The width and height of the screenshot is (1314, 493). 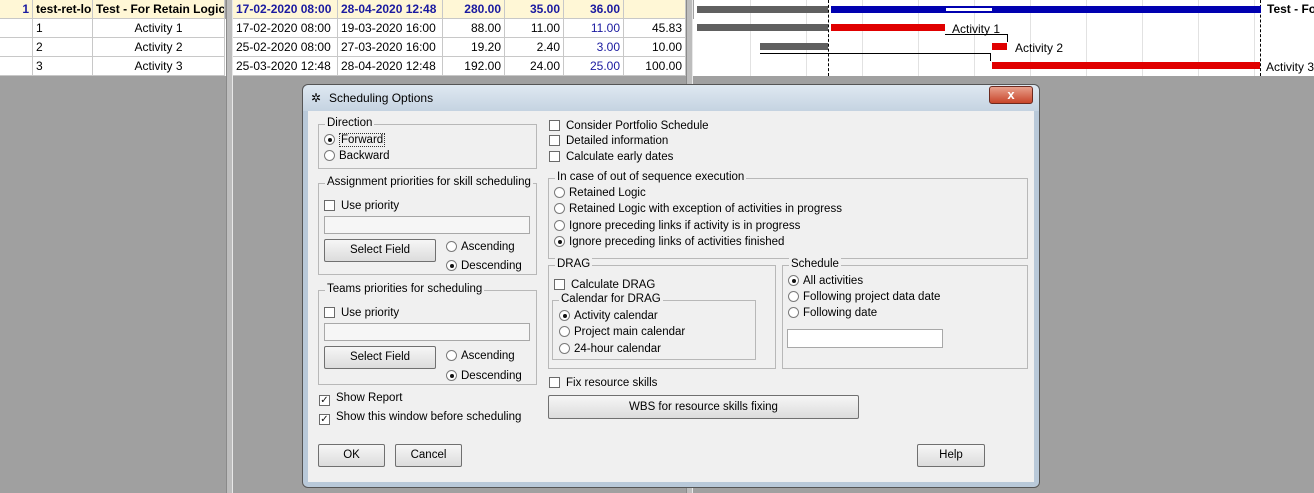 I want to click on hour24-calendar-radio: 24-hour calendar, so click(x=610, y=349).